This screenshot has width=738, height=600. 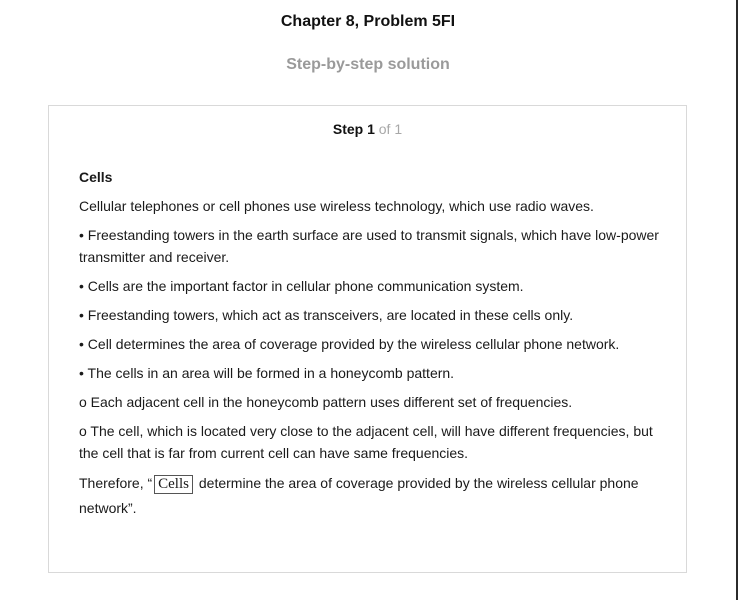 What do you see at coordinates (368, 64) in the screenshot?
I see `solution-subtitle: Step-by-step solution` at bounding box center [368, 64].